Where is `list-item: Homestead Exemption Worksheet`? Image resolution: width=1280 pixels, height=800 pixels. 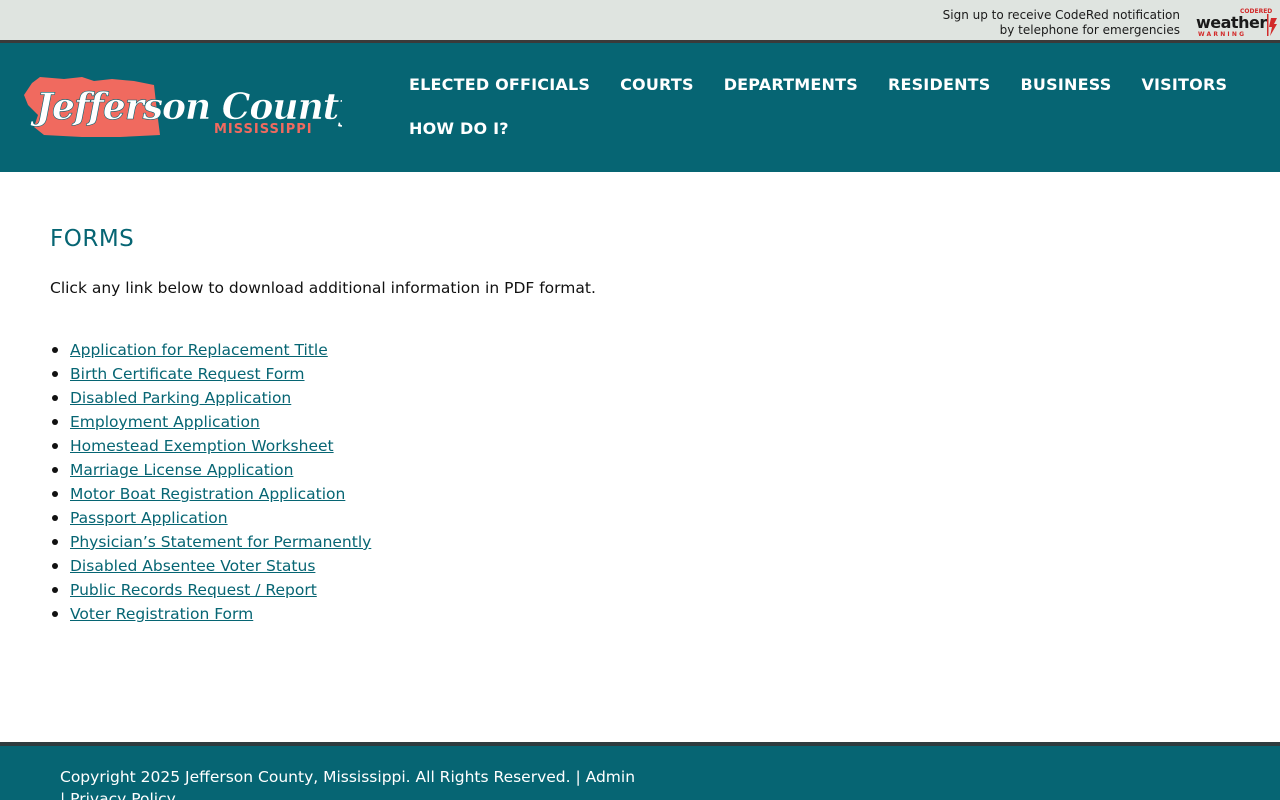
list-item: Homestead Exemption Worksheet is located at coordinates (211, 446).